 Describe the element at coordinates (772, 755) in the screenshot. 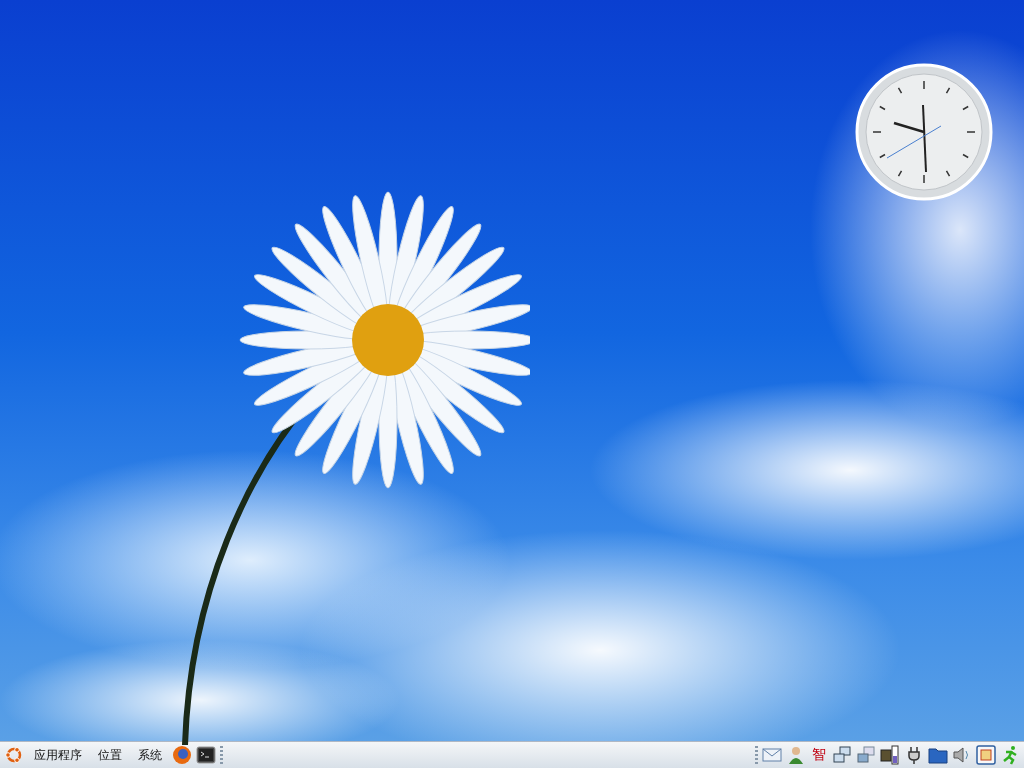

I see `envelope-icon` at that location.